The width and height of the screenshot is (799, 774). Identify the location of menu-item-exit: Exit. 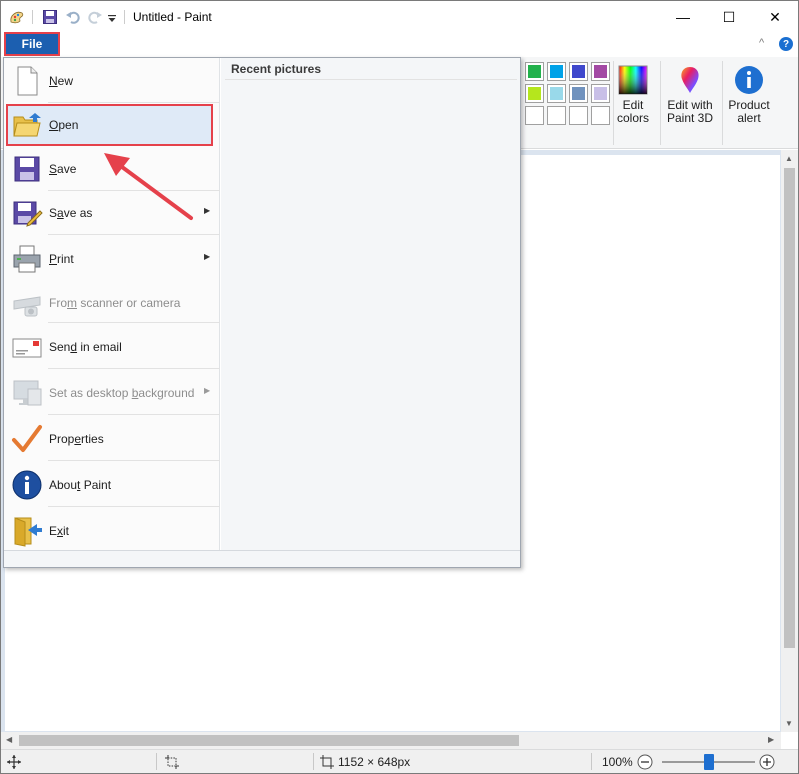
(112, 531).